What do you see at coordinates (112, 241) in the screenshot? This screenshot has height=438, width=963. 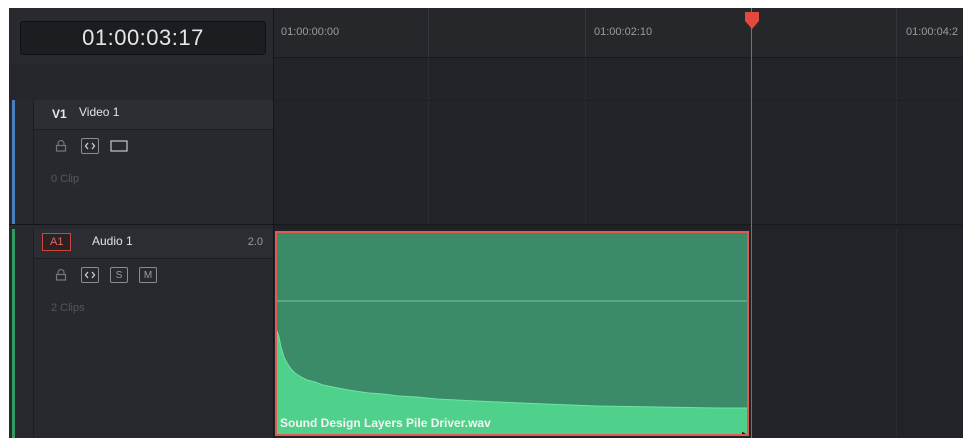 I see `track-name-audio: Audio 1` at bounding box center [112, 241].